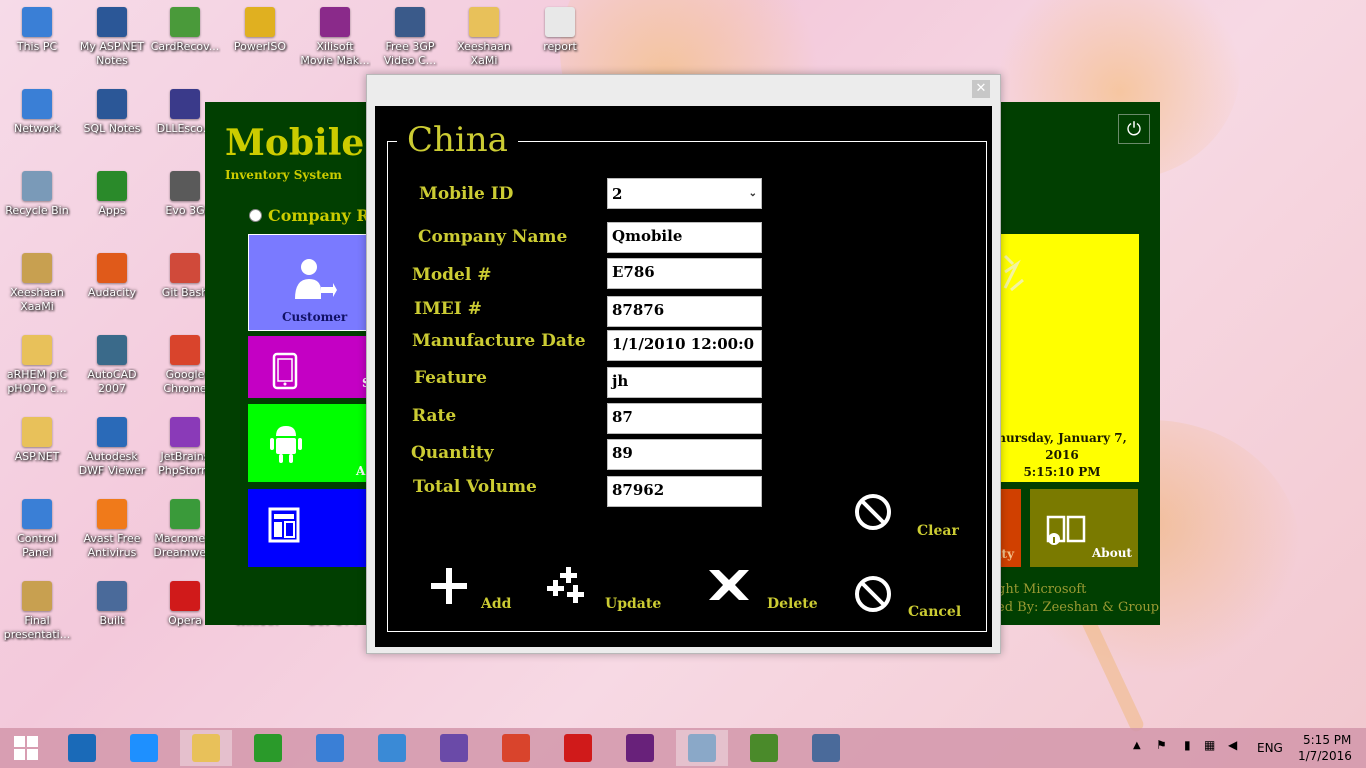  What do you see at coordinates (37, 30) in the screenshot?
I see `desktop-icon: This PC` at bounding box center [37, 30].